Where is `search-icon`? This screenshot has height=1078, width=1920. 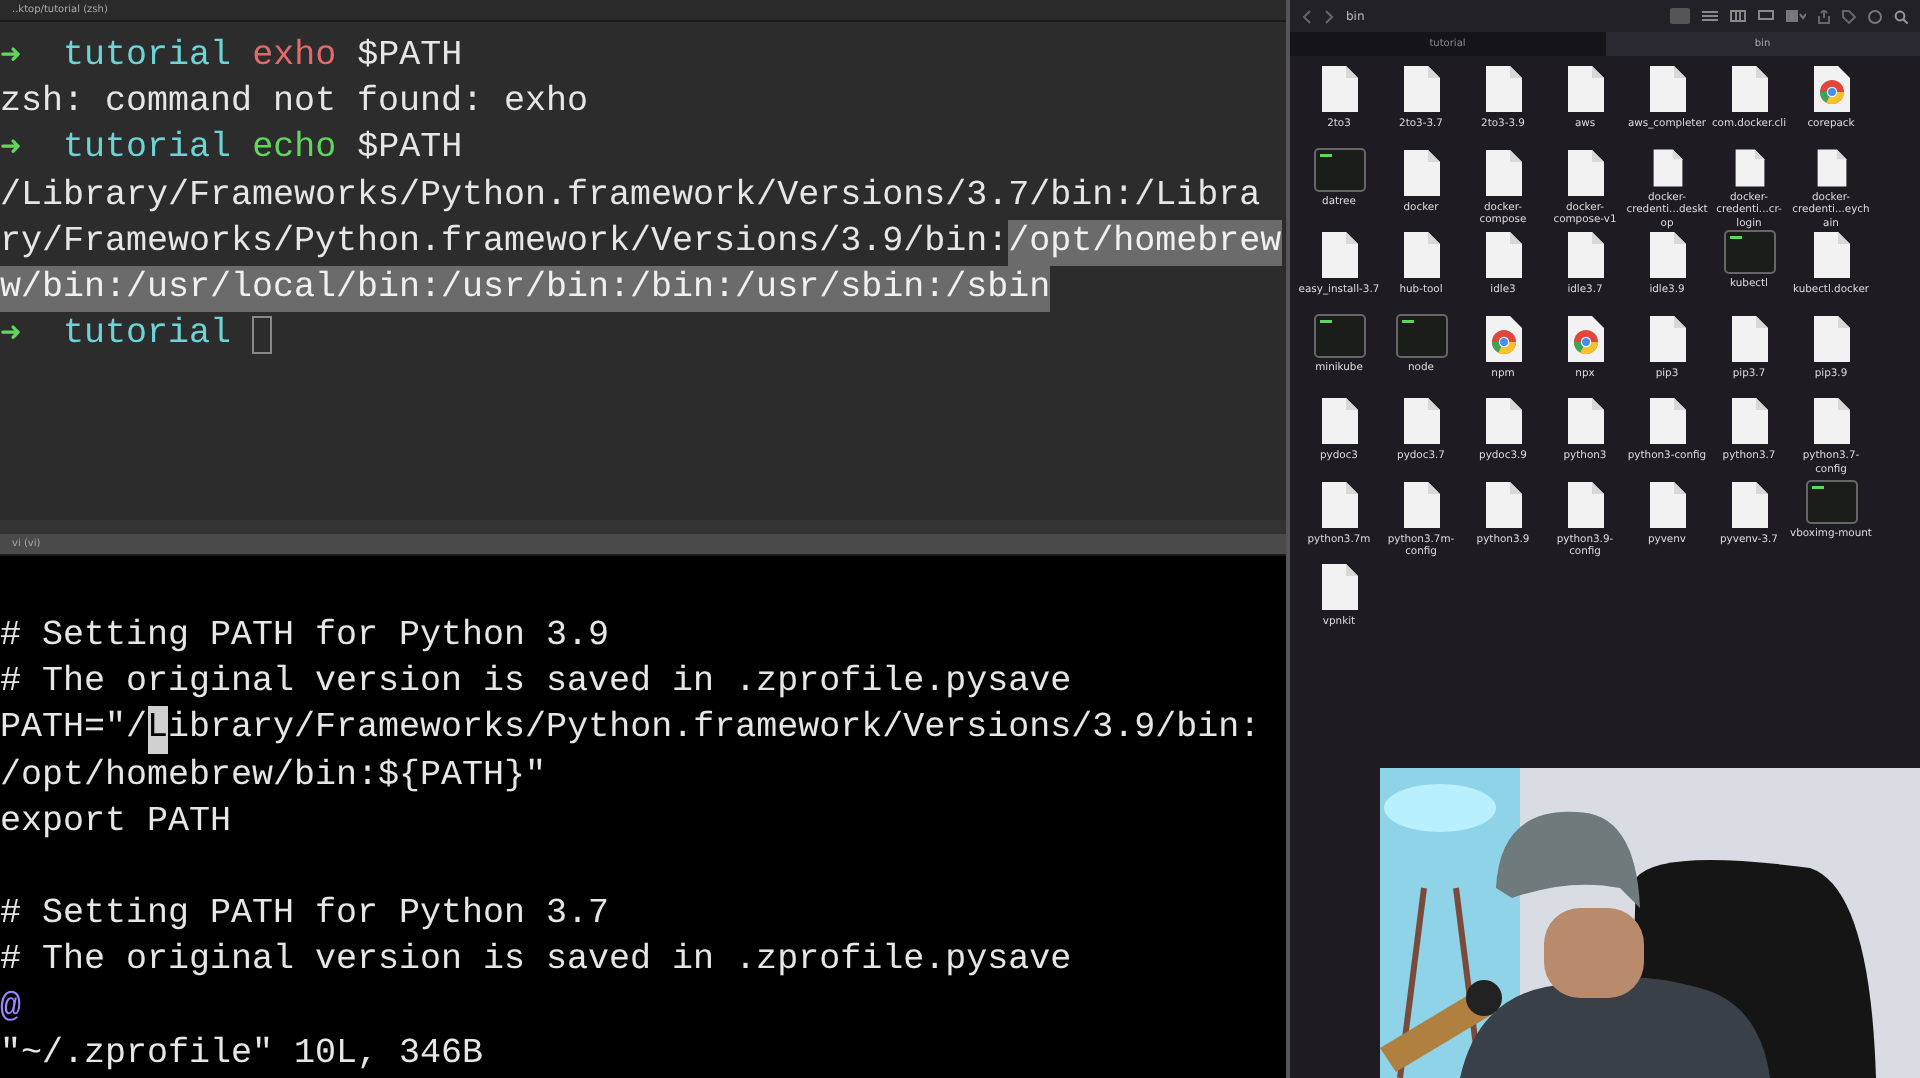 search-icon is located at coordinates (1901, 16).